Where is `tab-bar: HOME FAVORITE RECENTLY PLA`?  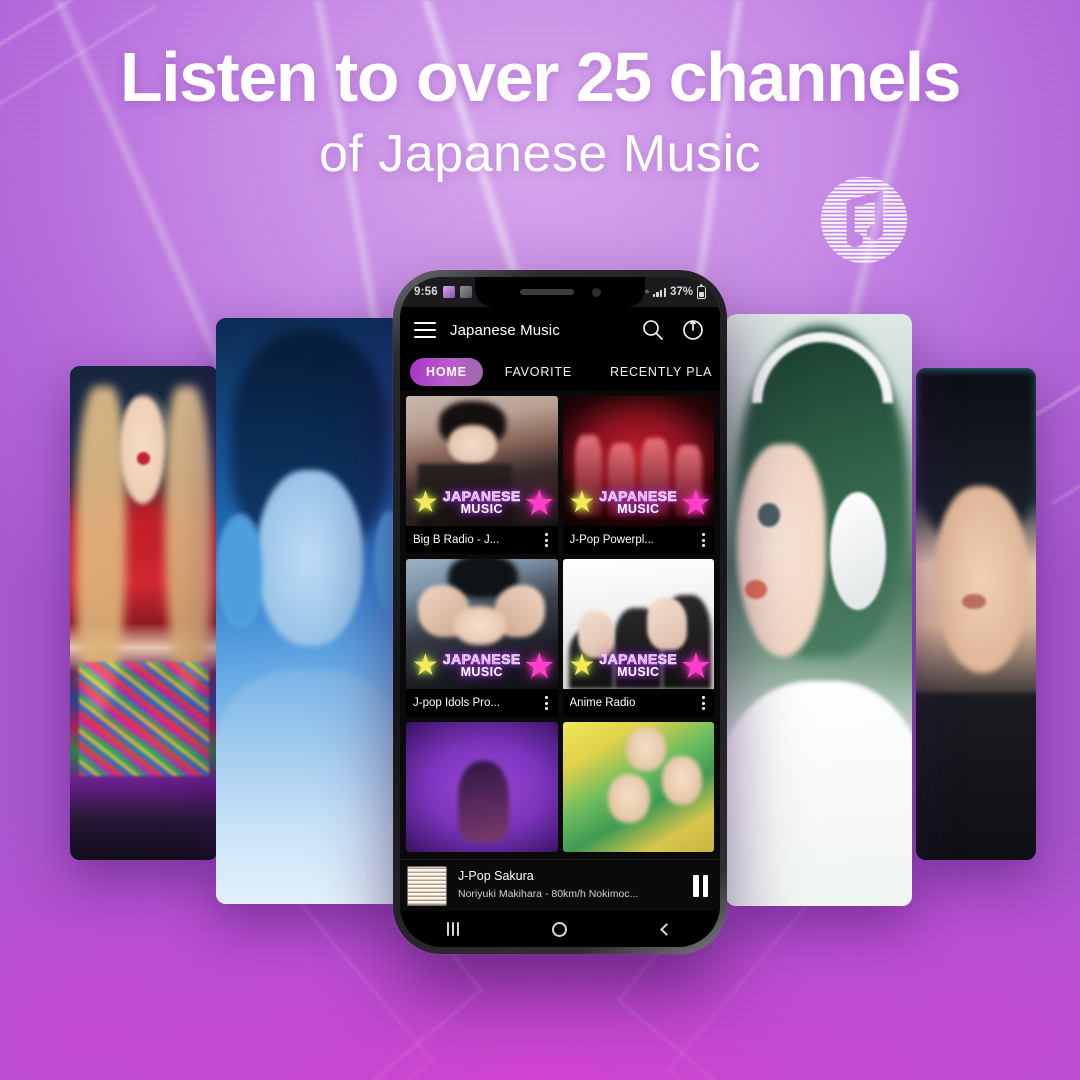
tab-bar: HOME FAVORITE RECENTLY PLA is located at coordinates (560, 372).